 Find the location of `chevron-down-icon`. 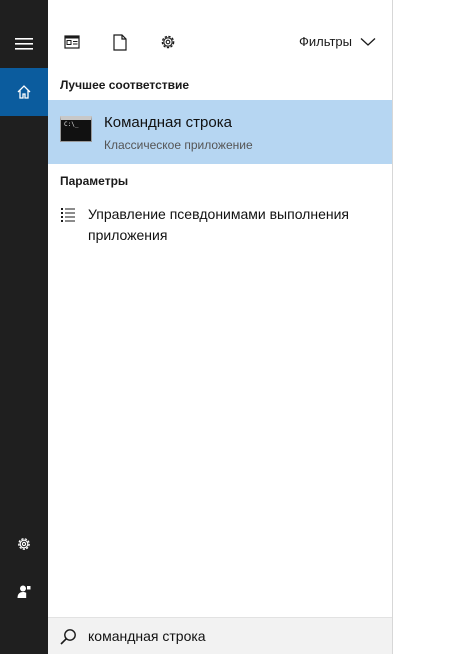

chevron-down-icon is located at coordinates (368, 41).